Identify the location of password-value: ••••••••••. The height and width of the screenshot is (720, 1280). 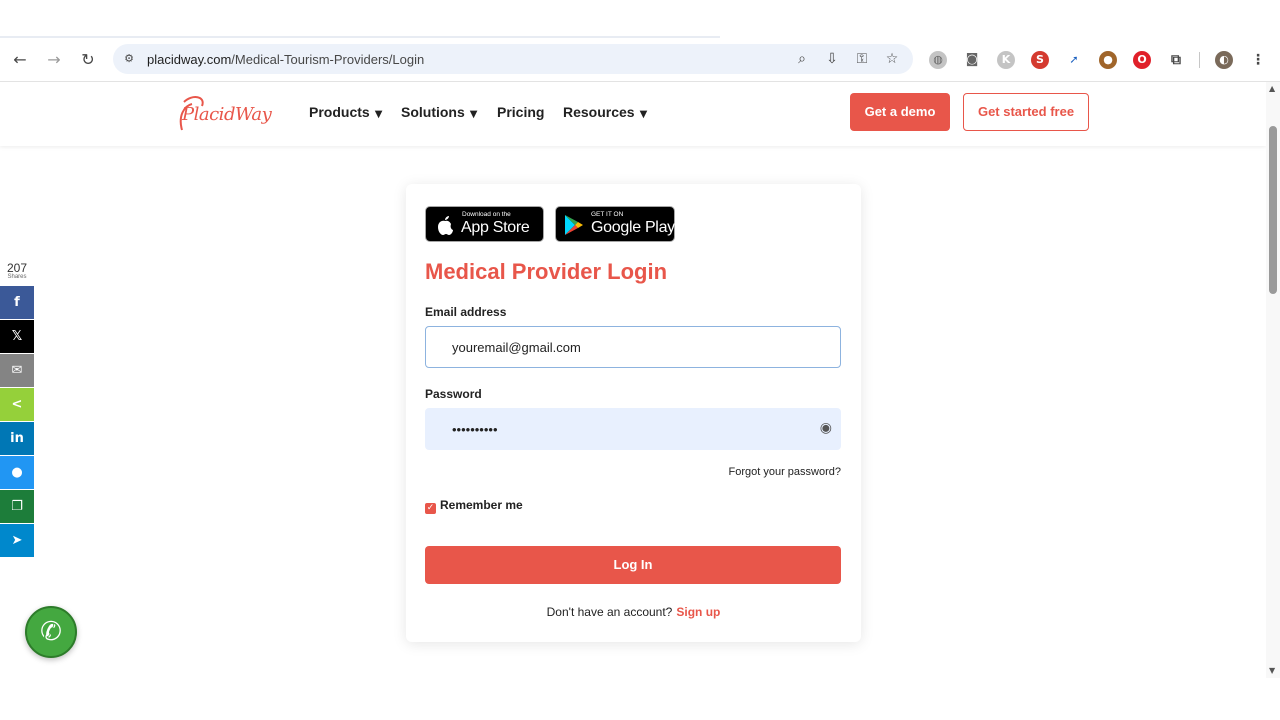
(475, 429).